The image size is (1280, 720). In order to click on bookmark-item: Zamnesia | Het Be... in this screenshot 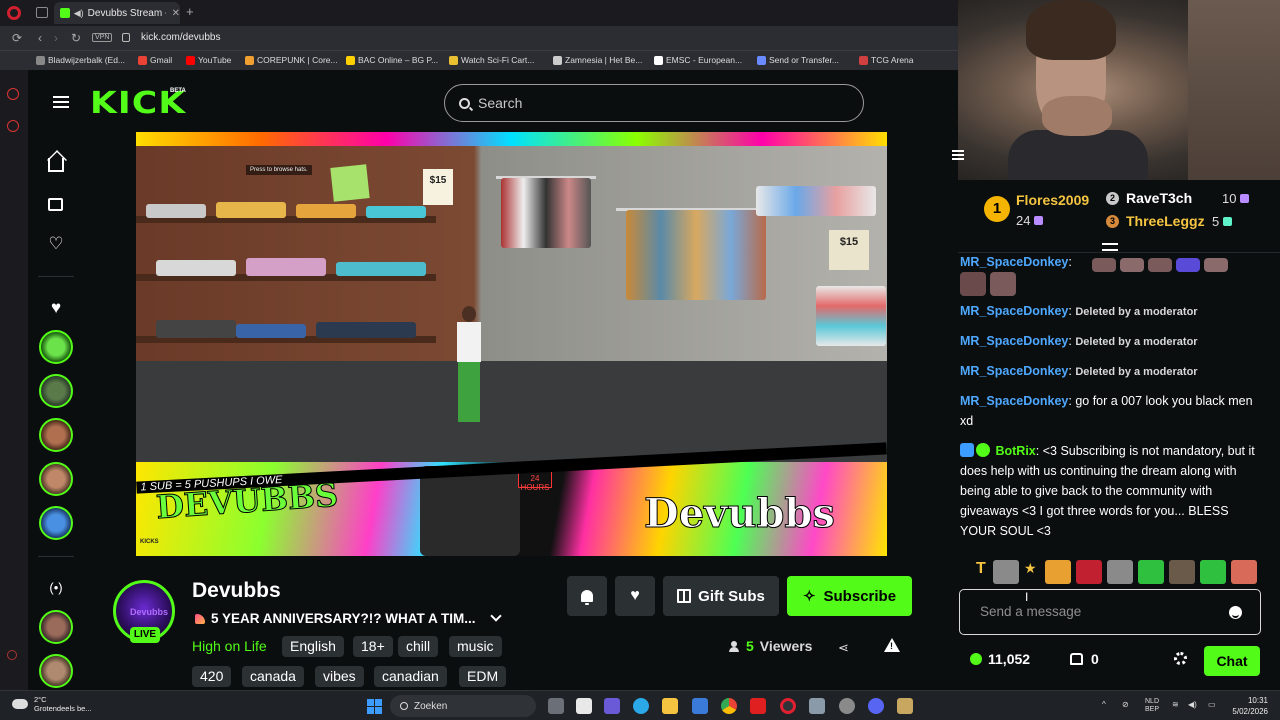, I will do `click(597, 60)`.